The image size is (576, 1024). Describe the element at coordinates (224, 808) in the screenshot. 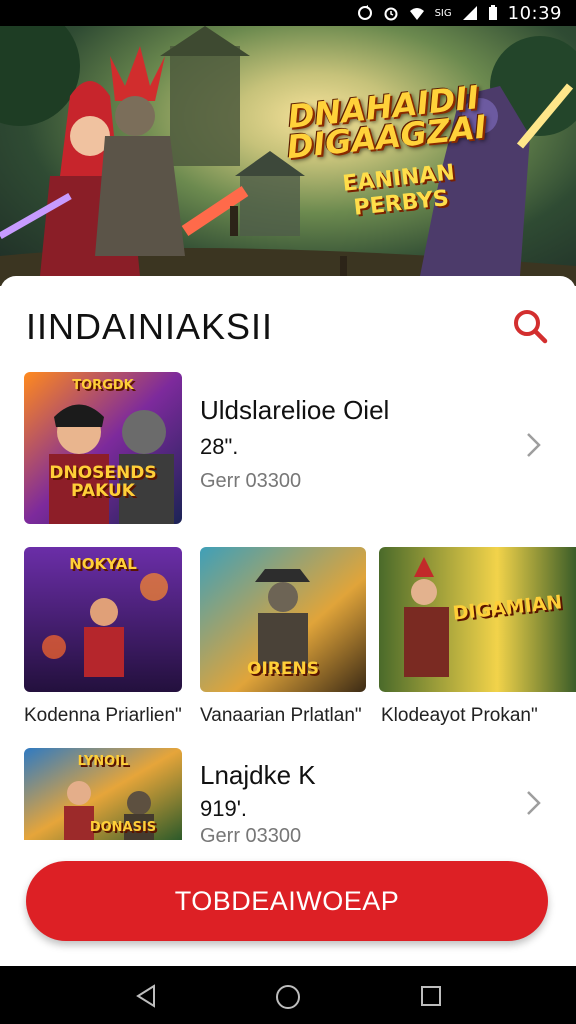

I see `item-price: 919'.` at that location.